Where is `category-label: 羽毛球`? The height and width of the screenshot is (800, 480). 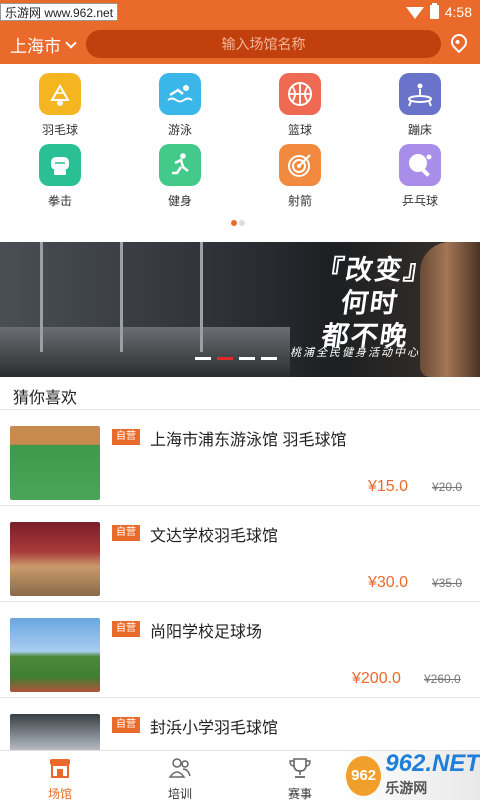
category-label: 羽毛球 is located at coordinates (59, 130).